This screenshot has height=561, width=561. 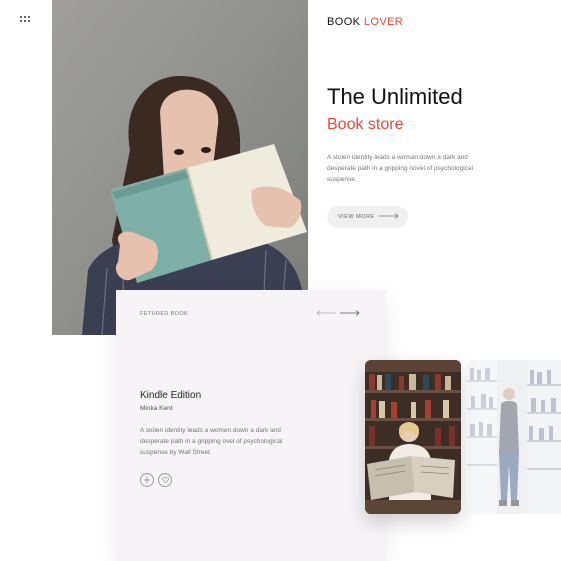 I want to click on heart-icon, so click(x=165, y=480).